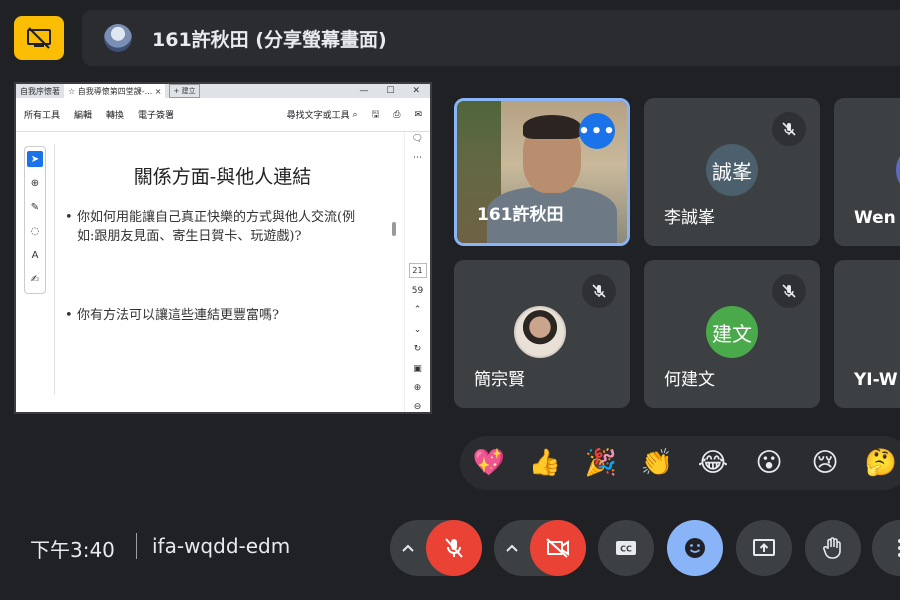  What do you see at coordinates (83, 116) in the screenshot?
I see `menu-edit: 編輯` at bounding box center [83, 116].